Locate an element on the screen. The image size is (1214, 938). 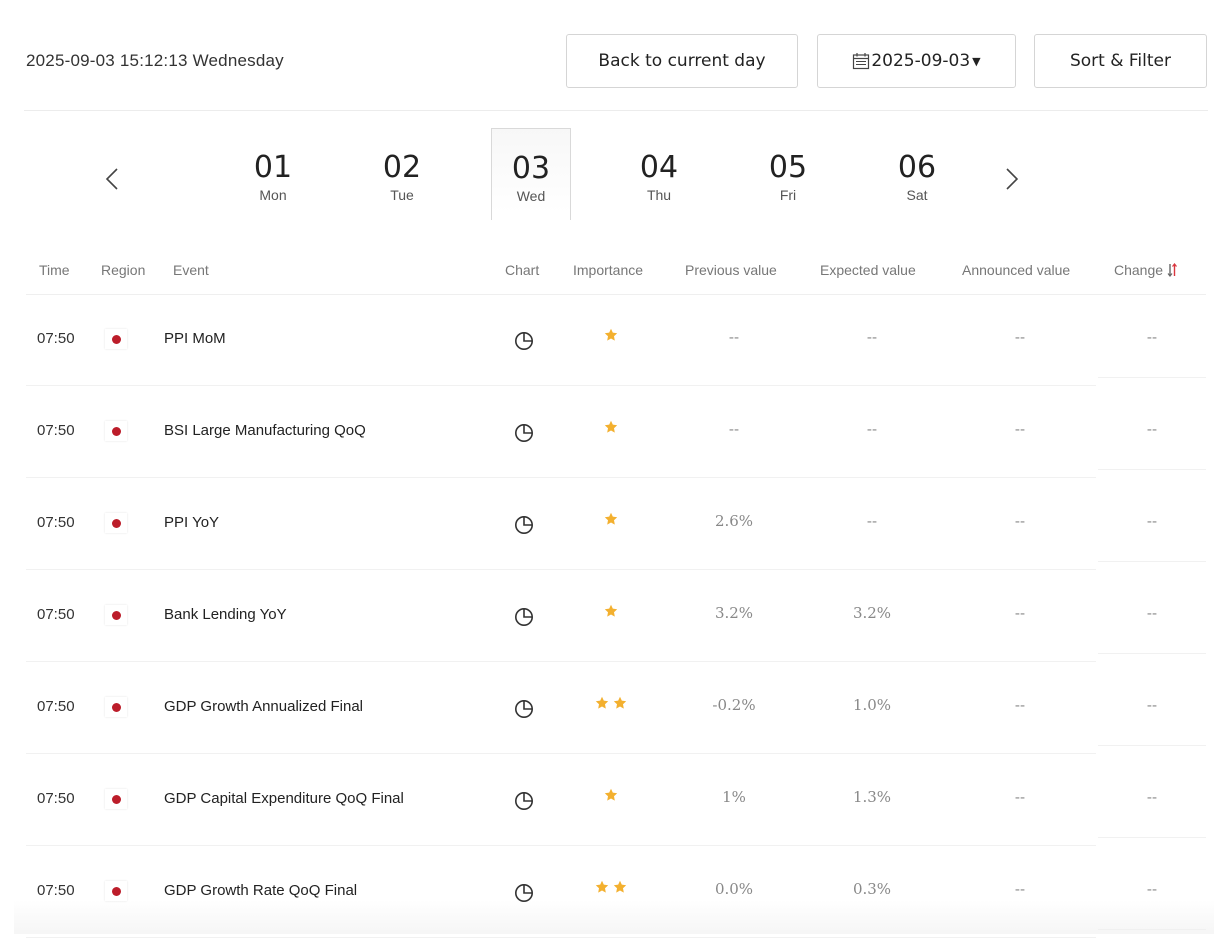
chevron-down-icon: ▼ is located at coordinates (976, 61).